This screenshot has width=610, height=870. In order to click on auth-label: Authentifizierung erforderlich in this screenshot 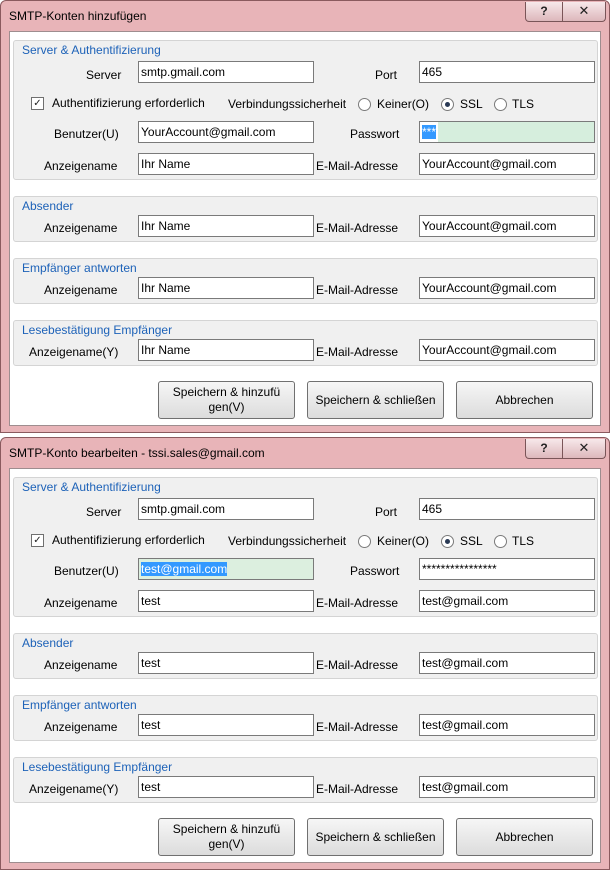, I will do `click(128, 103)`.